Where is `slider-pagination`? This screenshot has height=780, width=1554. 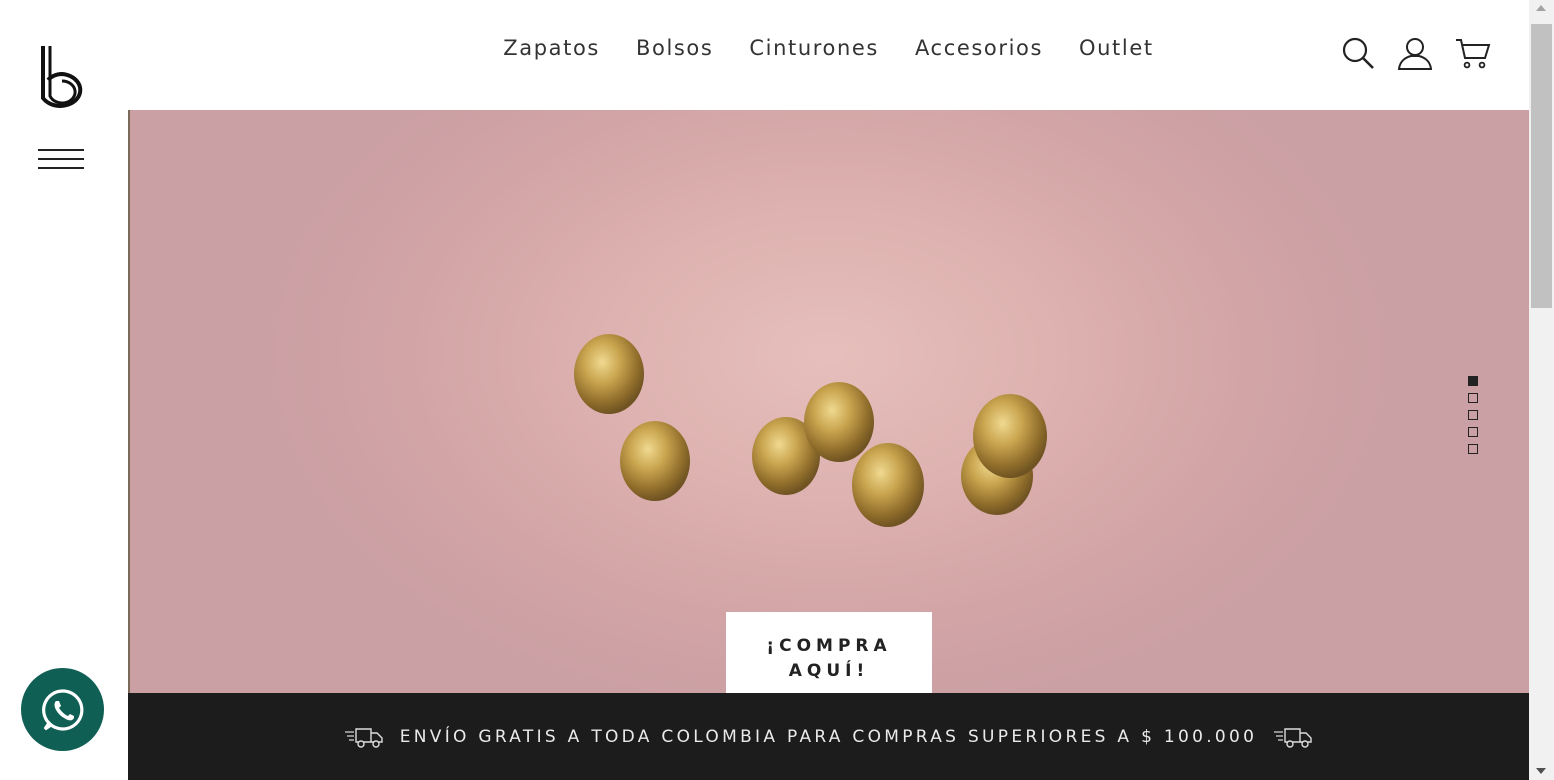 slider-pagination is located at coordinates (1473, 418).